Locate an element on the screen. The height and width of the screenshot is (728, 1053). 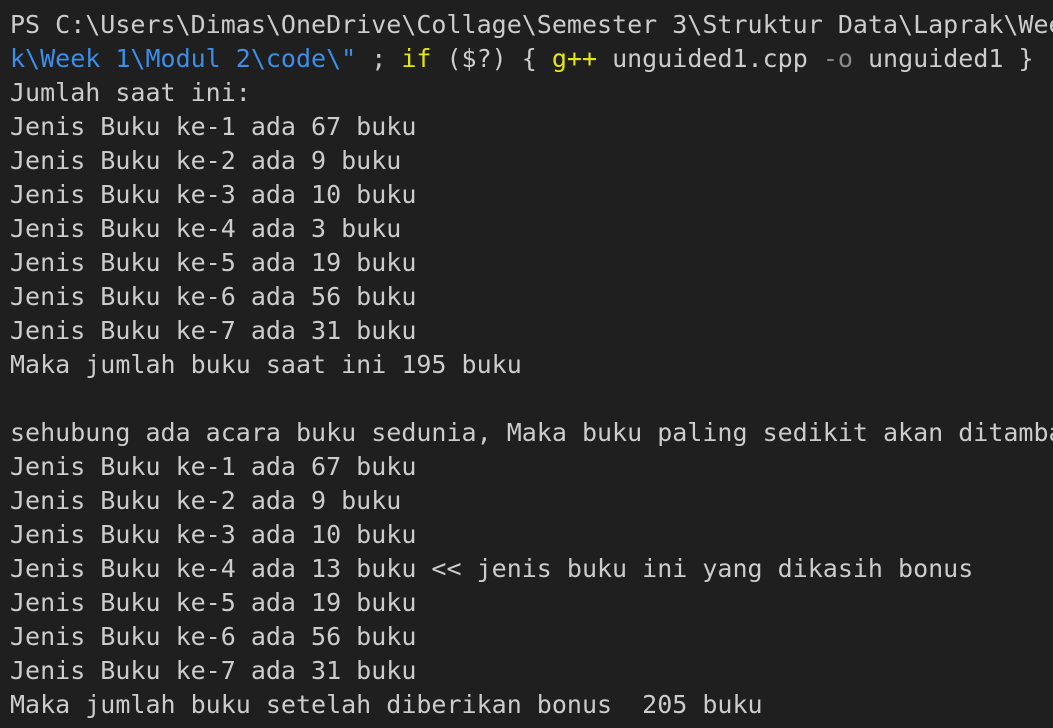
prompt-compiler: g++ is located at coordinates (574, 58).